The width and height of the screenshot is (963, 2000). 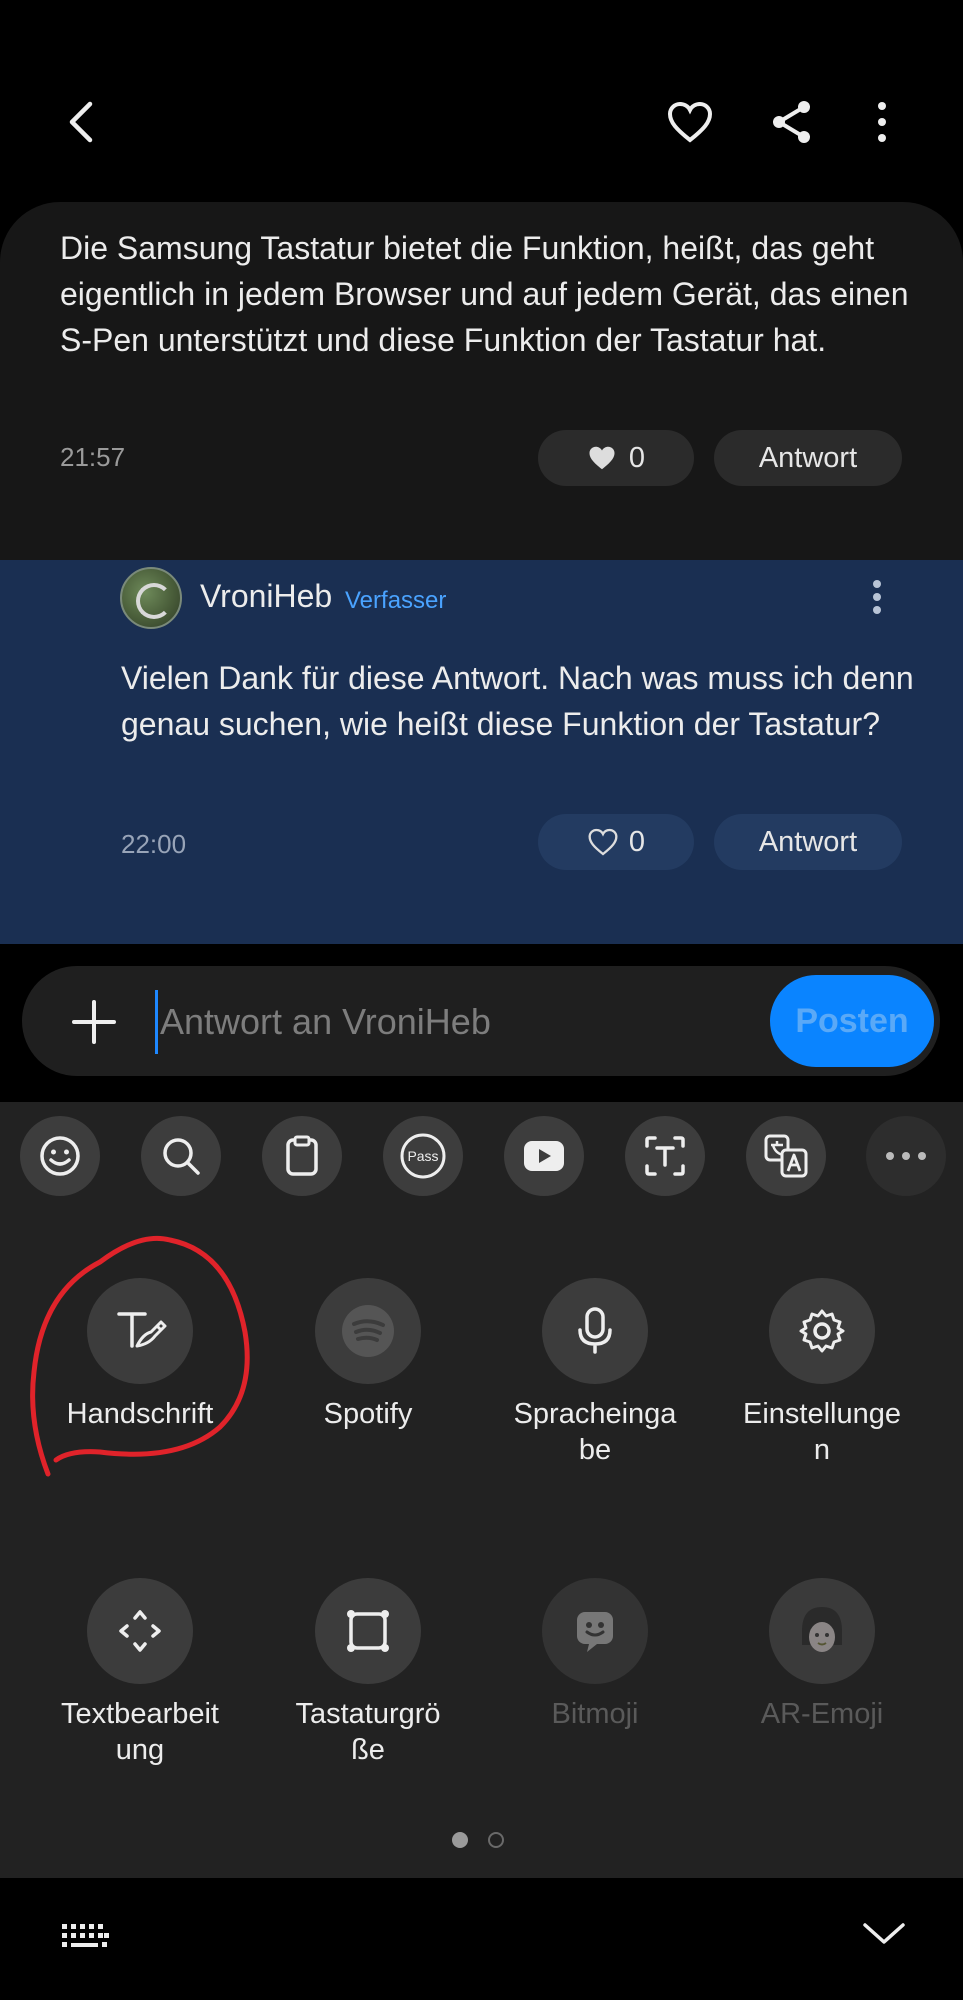 I want to click on bitmoji-button, so click(x=595, y=1631).